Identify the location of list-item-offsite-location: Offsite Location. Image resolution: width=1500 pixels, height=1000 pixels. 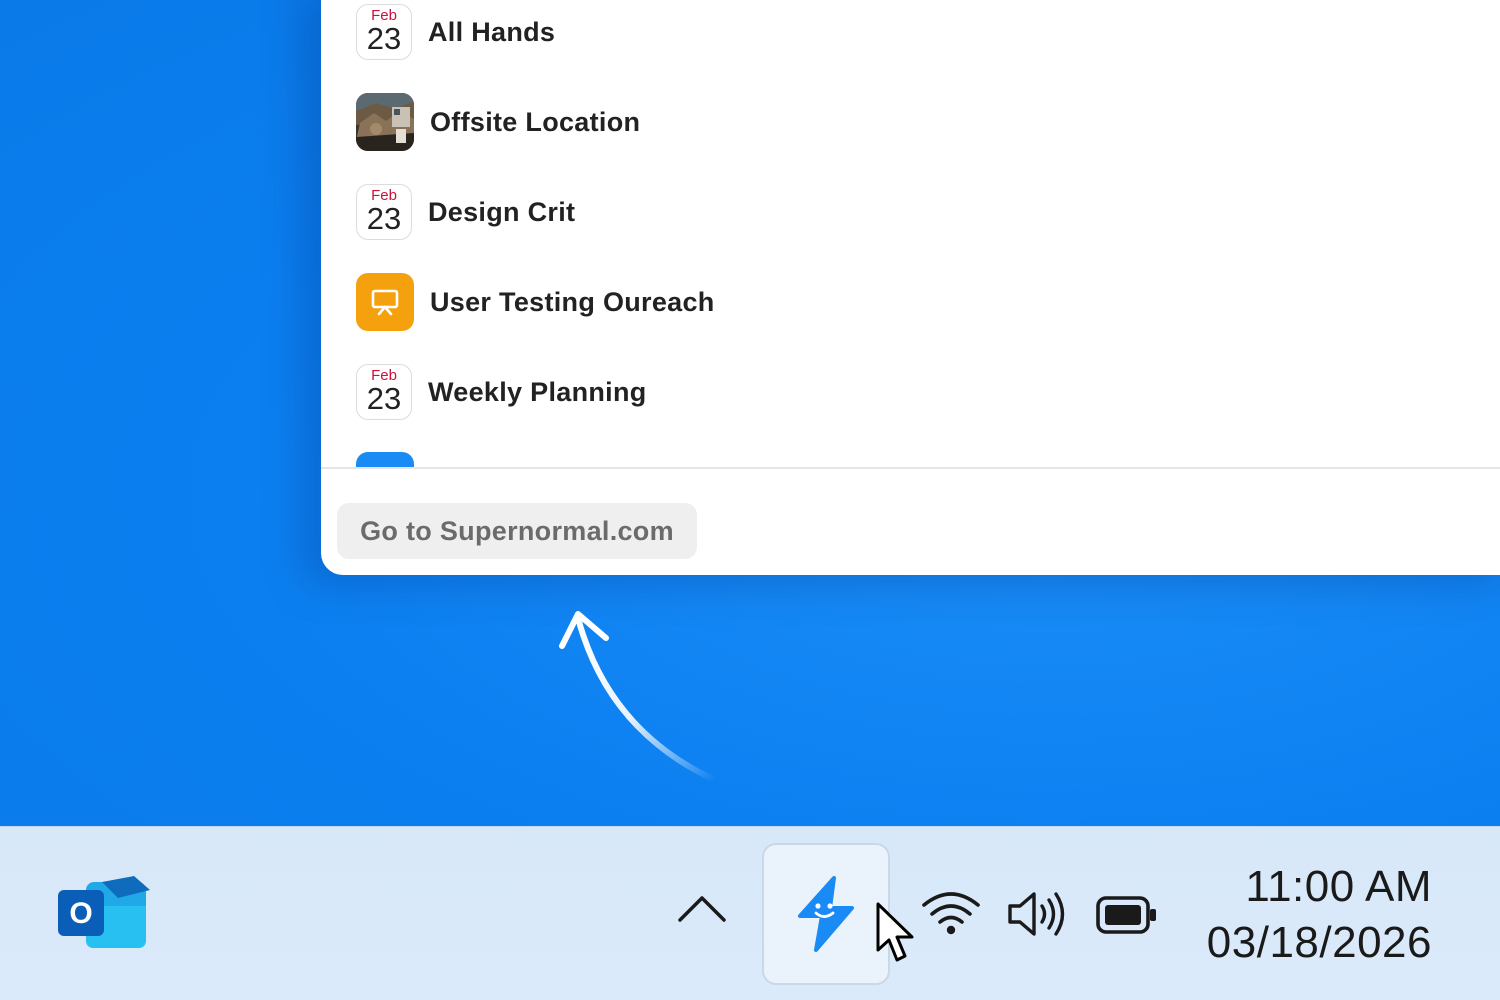
(498, 122).